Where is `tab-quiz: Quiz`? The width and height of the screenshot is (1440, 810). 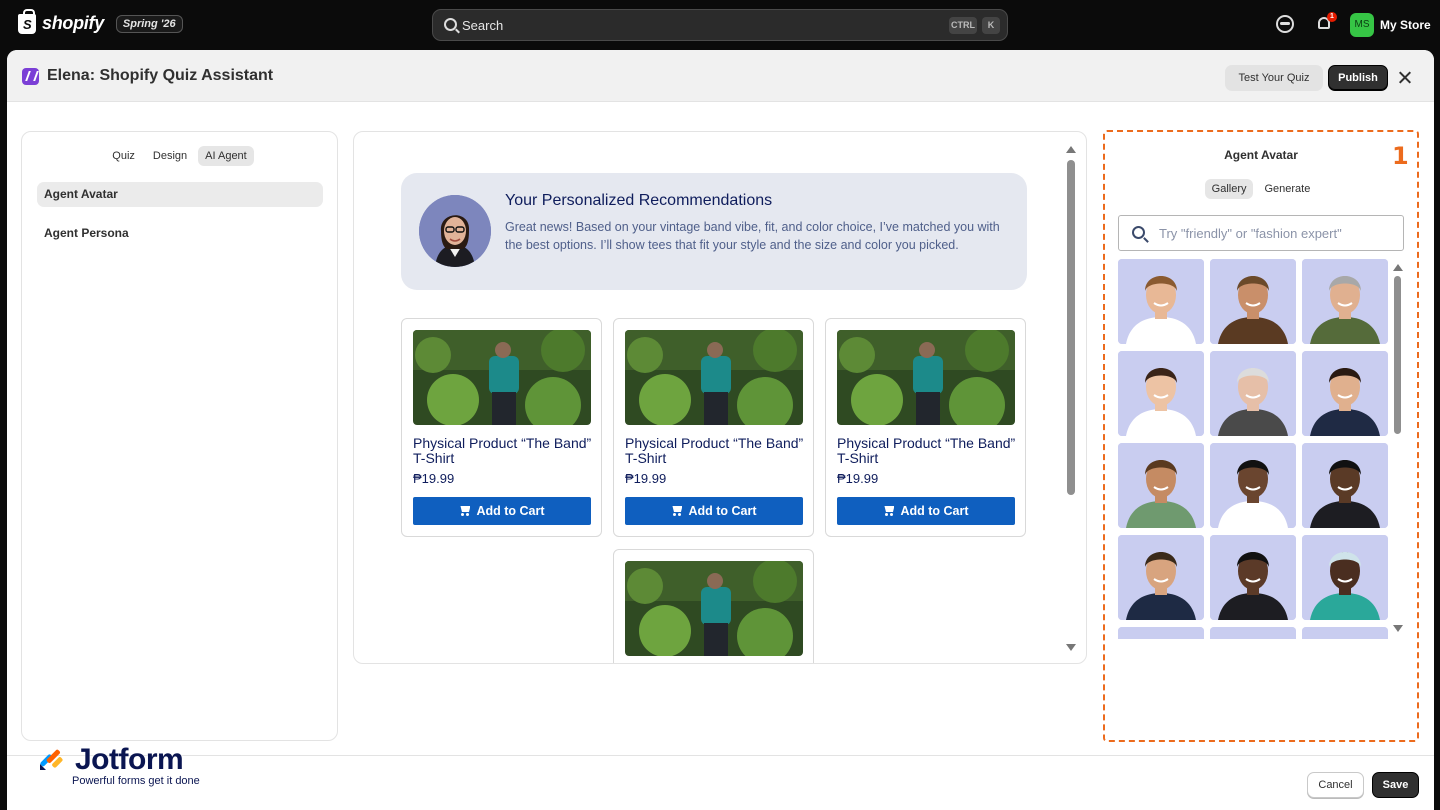 tab-quiz: Quiz is located at coordinates (123, 156).